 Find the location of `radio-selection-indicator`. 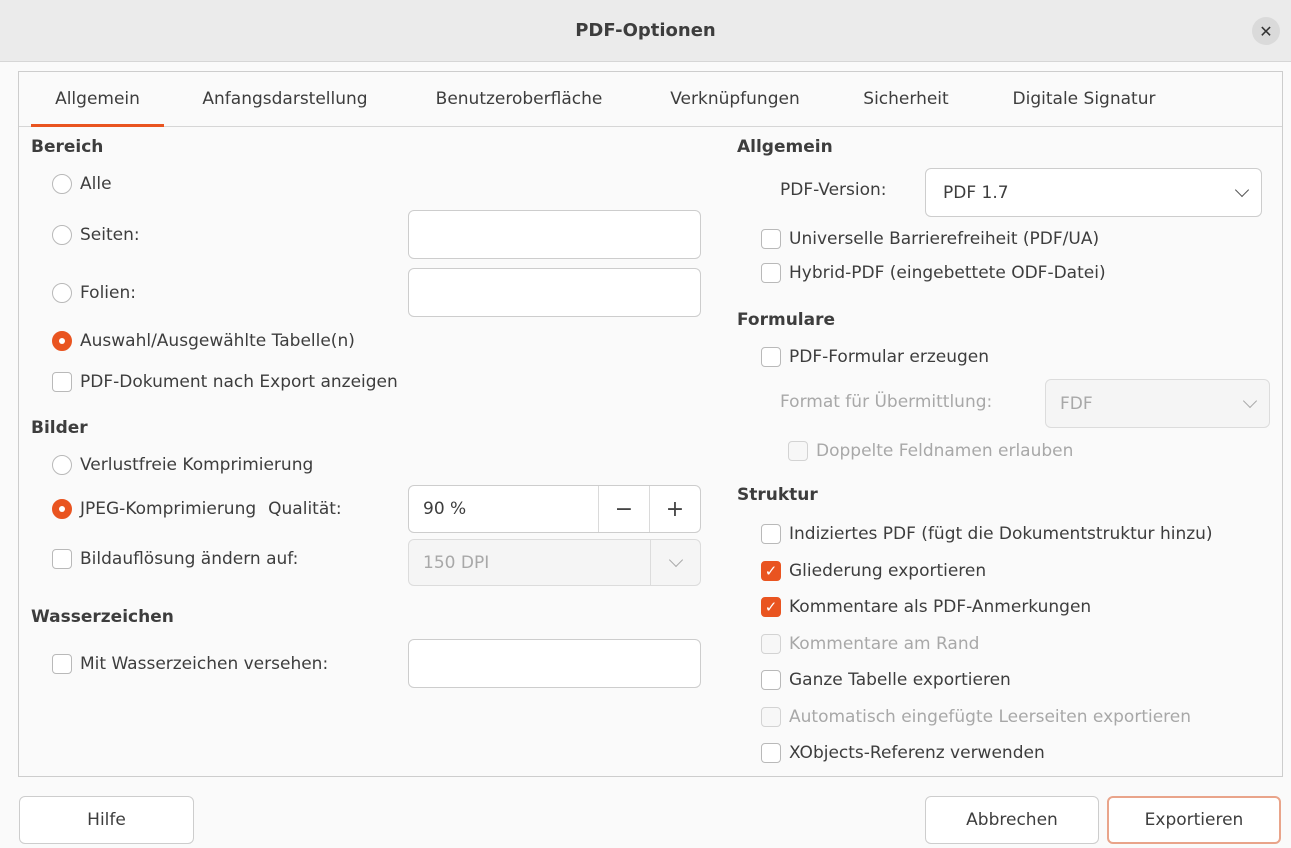

radio-selection-indicator is located at coordinates (62, 341).